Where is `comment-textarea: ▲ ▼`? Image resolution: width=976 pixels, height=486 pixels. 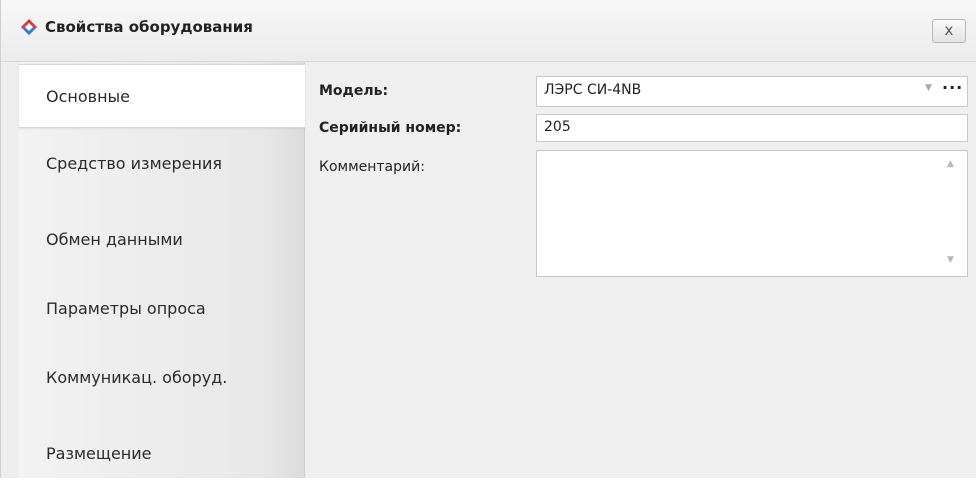 comment-textarea: ▲ ▼ is located at coordinates (752, 213).